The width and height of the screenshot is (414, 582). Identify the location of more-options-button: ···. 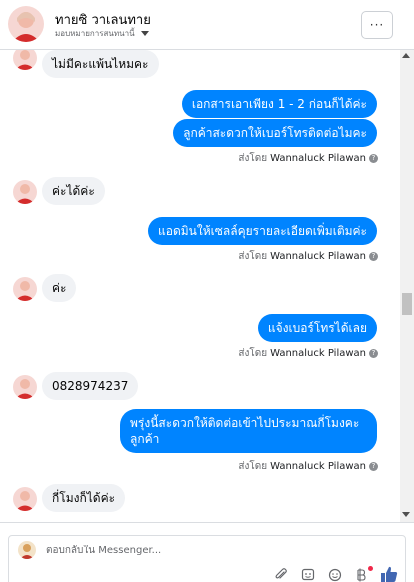
(377, 25).